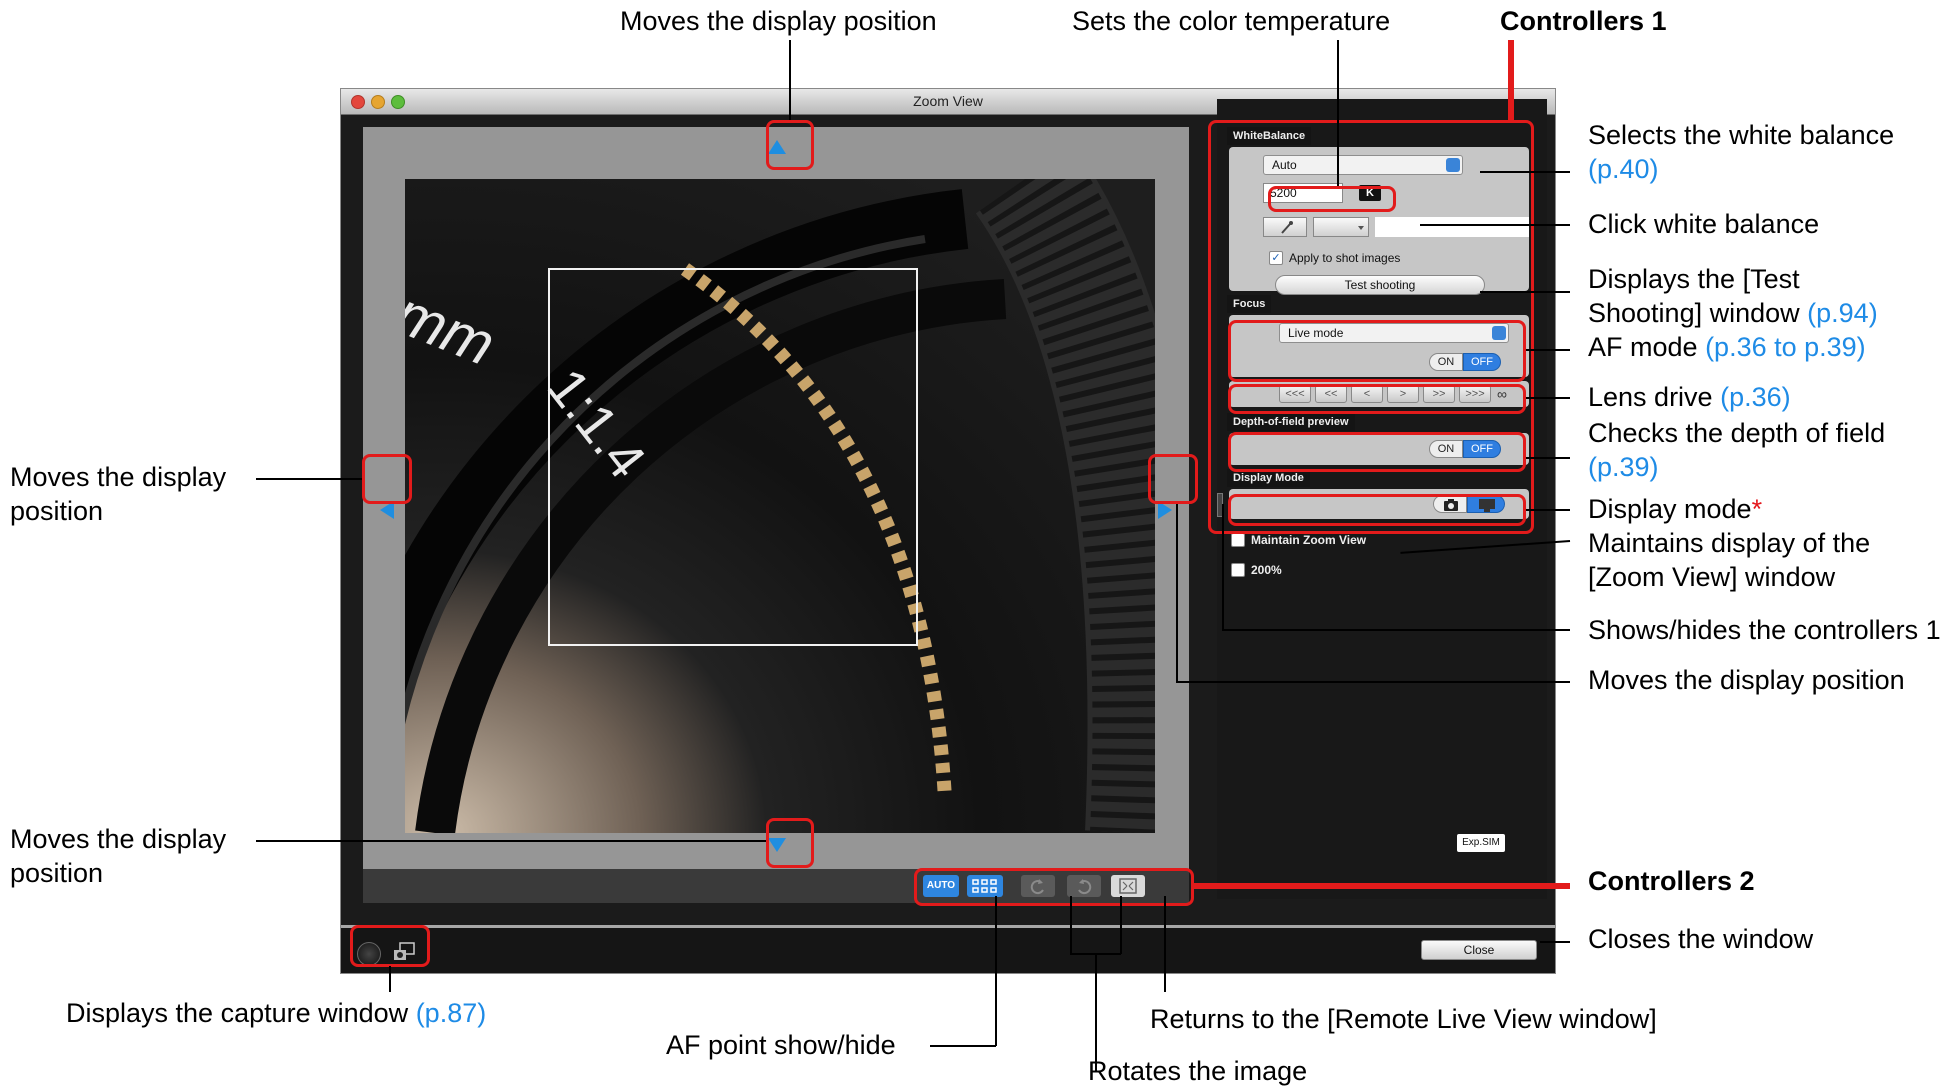 This screenshot has height=1088, width=1959. I want to click on leader-rotate-r, so click(1121, 925).